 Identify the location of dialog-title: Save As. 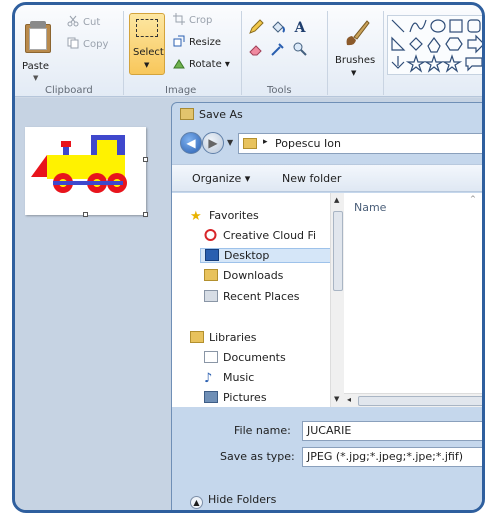
(211, 114).